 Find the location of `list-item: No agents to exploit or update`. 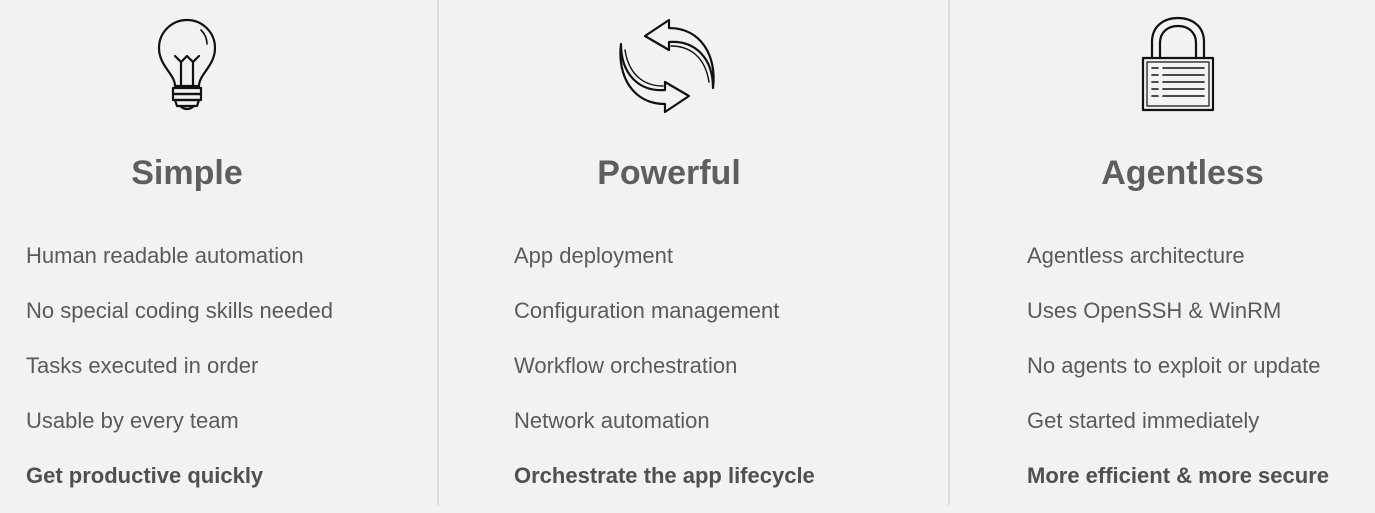

list-item: No agents to exploit or update is located at coordinates (1174, 365).